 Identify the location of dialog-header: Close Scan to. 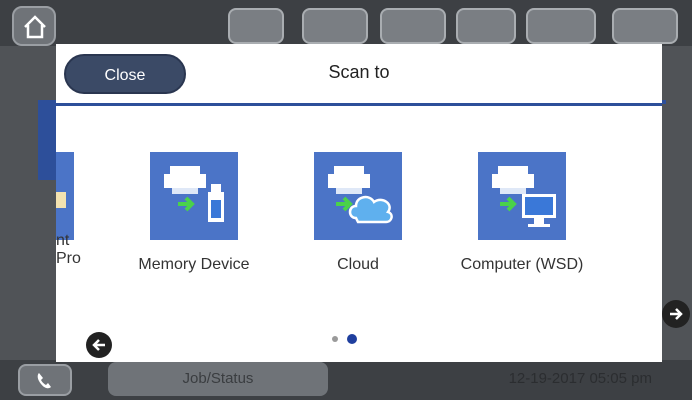
(359, 75).